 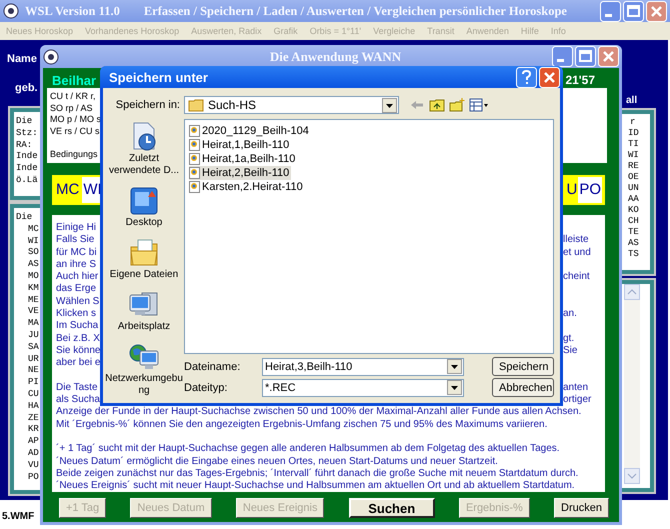 What do you see at coordinates (158, 77) in the screenshot?
I see `dialog-title: Speichern unter` at bounding box center [158, 77].